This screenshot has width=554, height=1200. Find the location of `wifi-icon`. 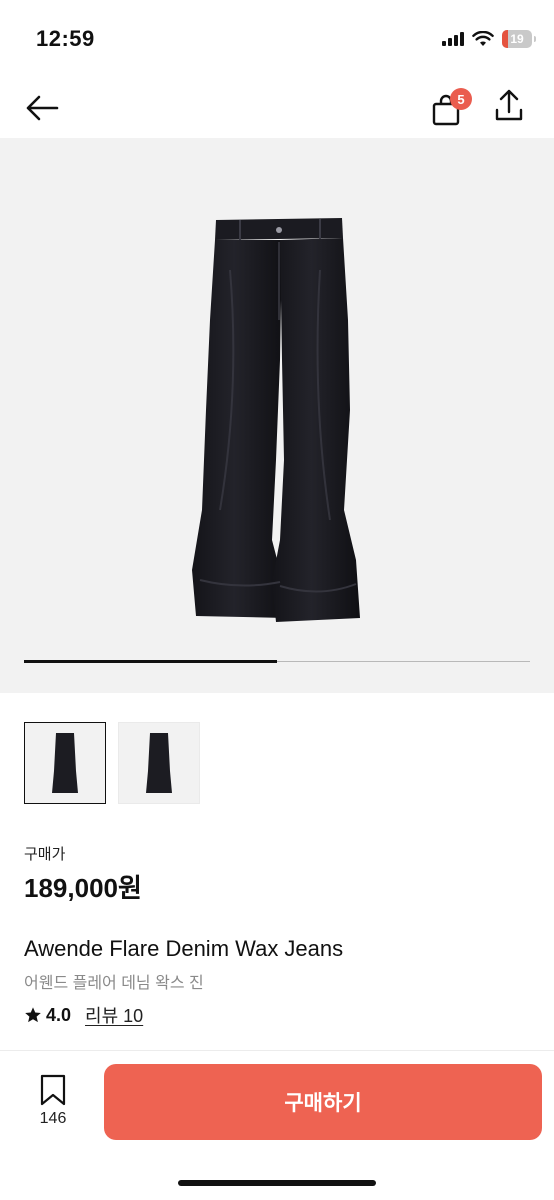

wifi-icon is located at coordinates (483, 38).